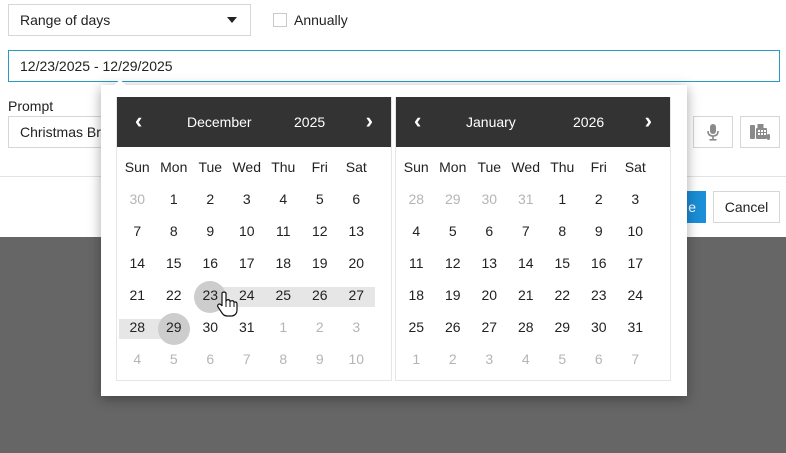 The width and height of the screenshot is (786, 453). What do you see at coordinates (746, 207) in the screenshot?
I see `cancel-button: Cancel` at bounding box center [746, 207].